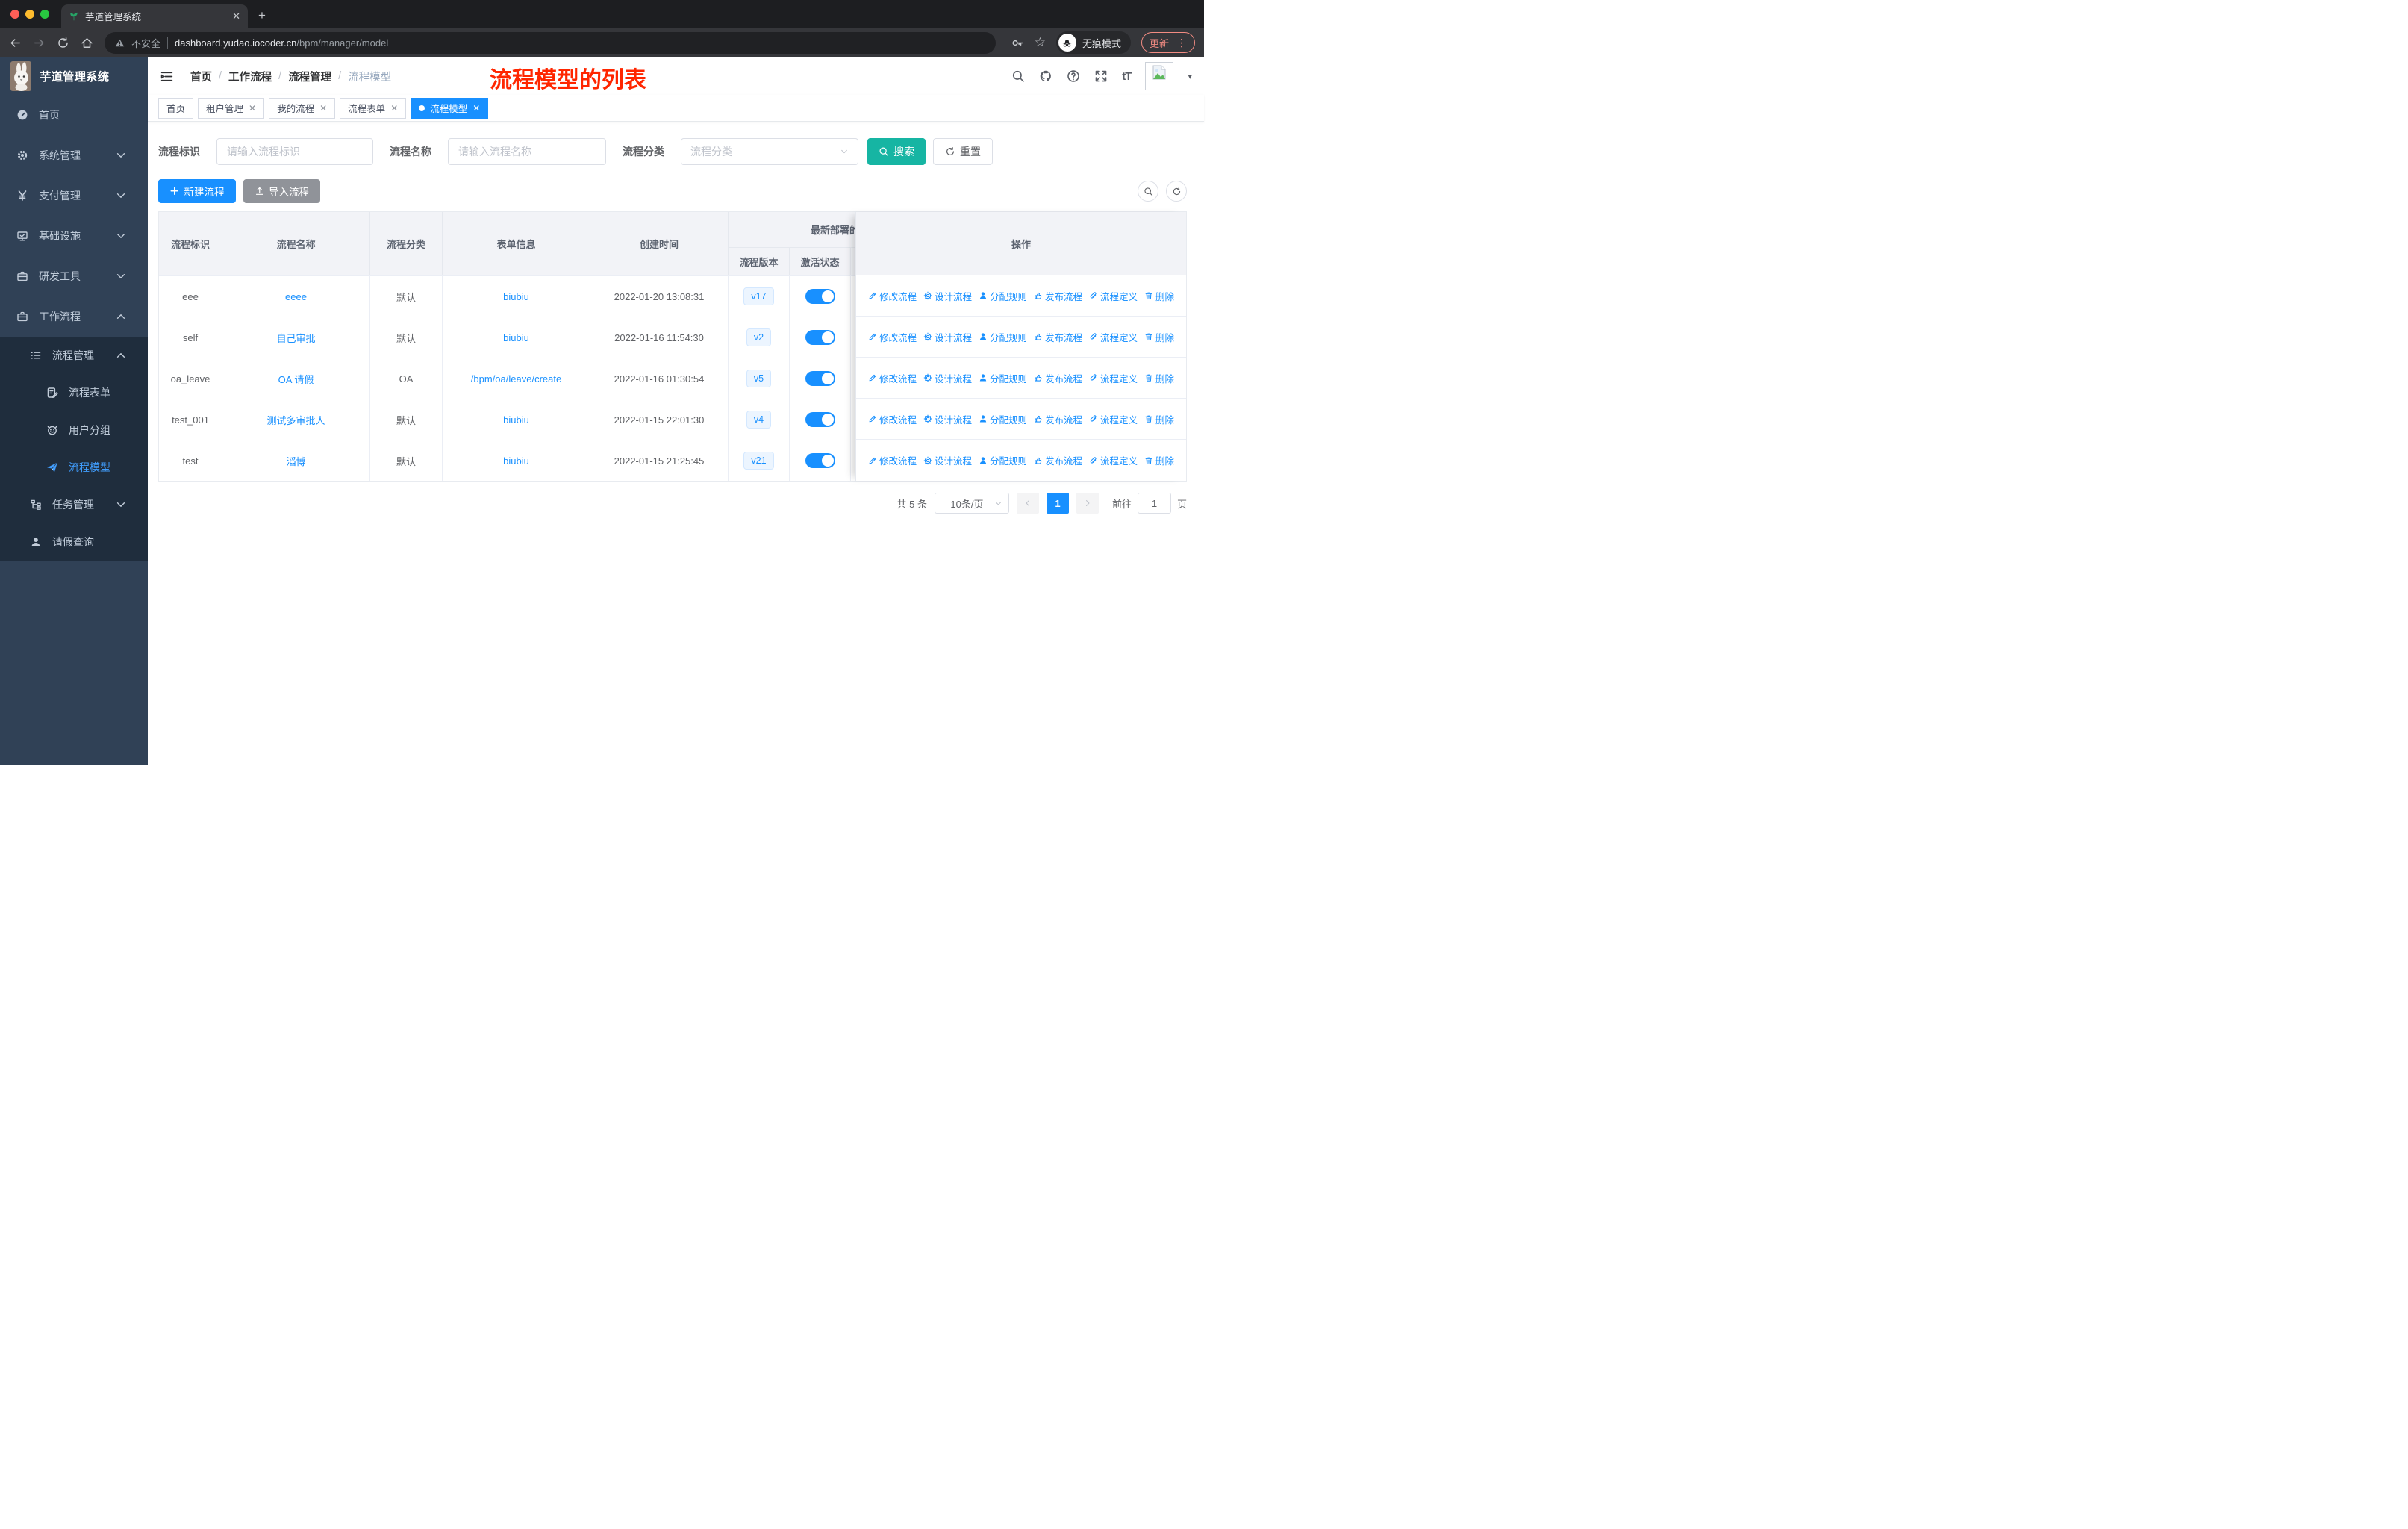  Describe the element at coordinates (74, 430) in the screenshot. I see `sidebar-item-用户分组: 用户分组` at that location.